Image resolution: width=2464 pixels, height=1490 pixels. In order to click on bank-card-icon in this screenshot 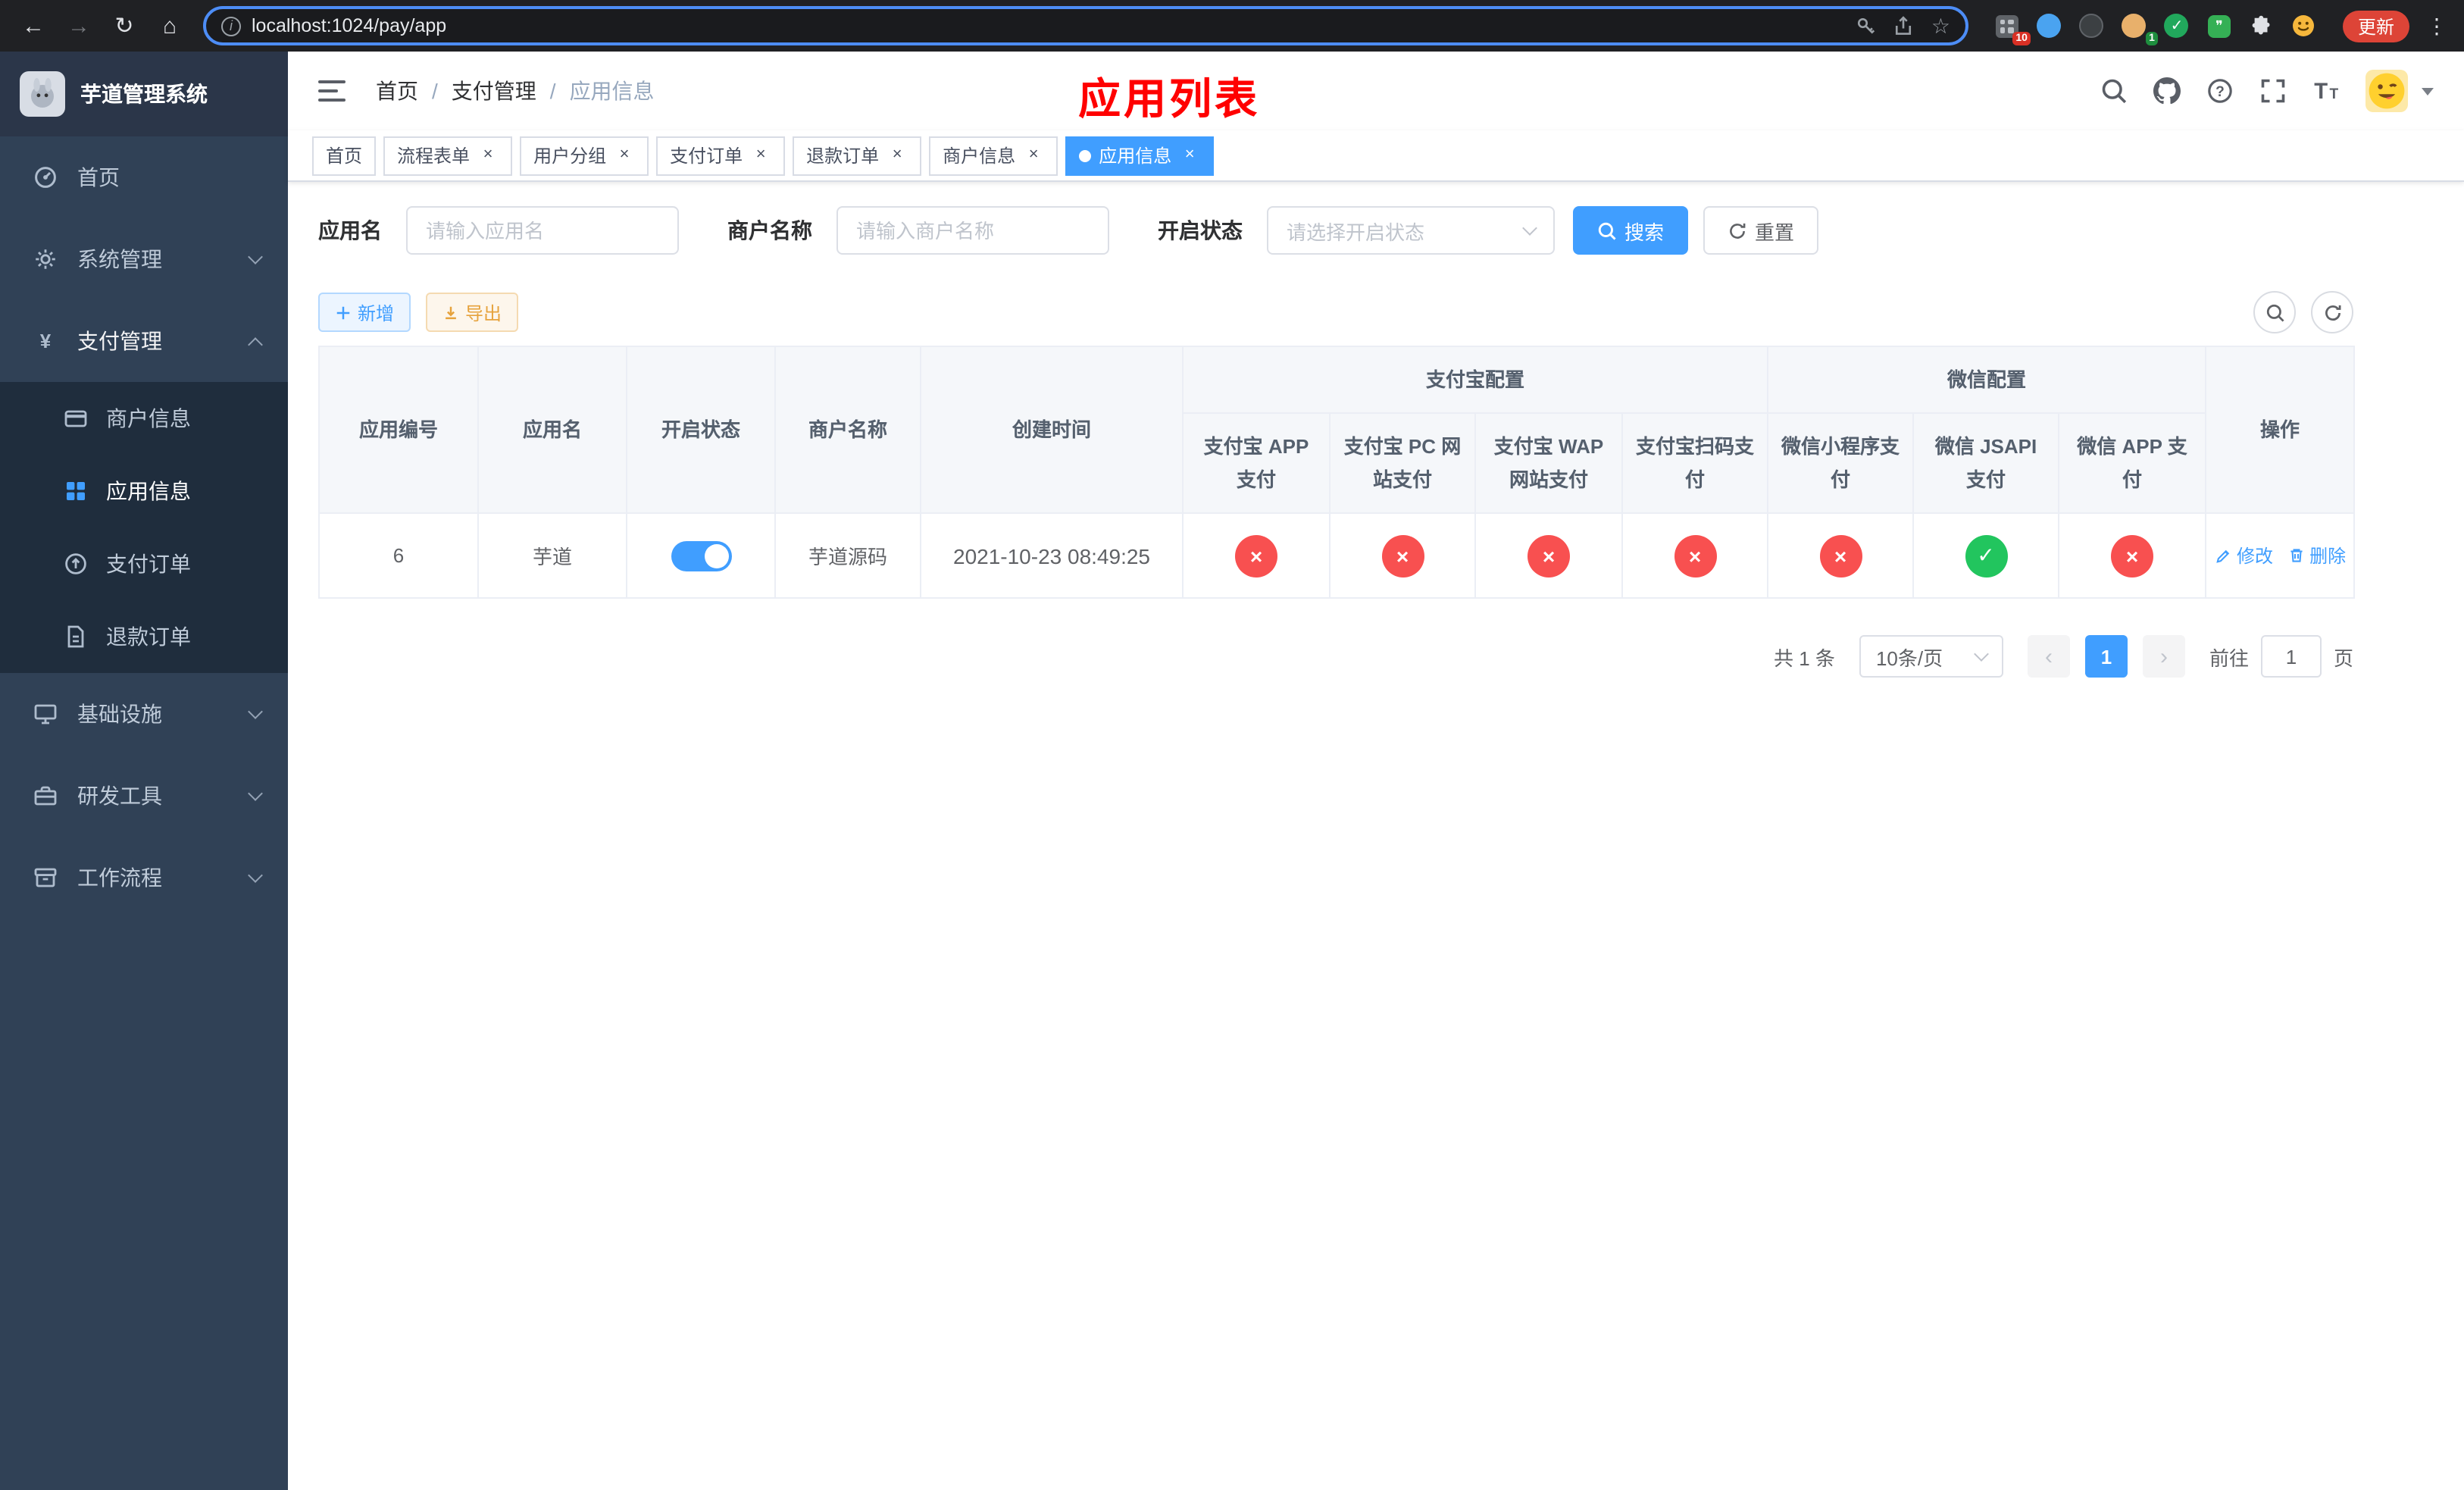, I will do `click(76, 418)`.